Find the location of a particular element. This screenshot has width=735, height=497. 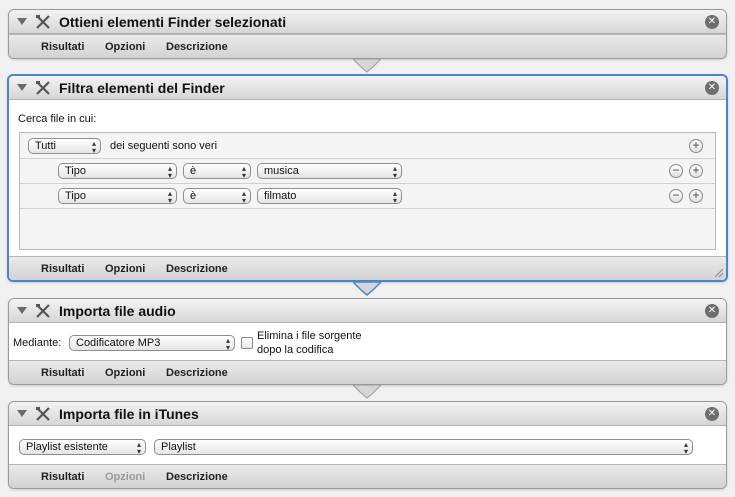

playlist-value: Playlist is located at coordinates (178, 447).